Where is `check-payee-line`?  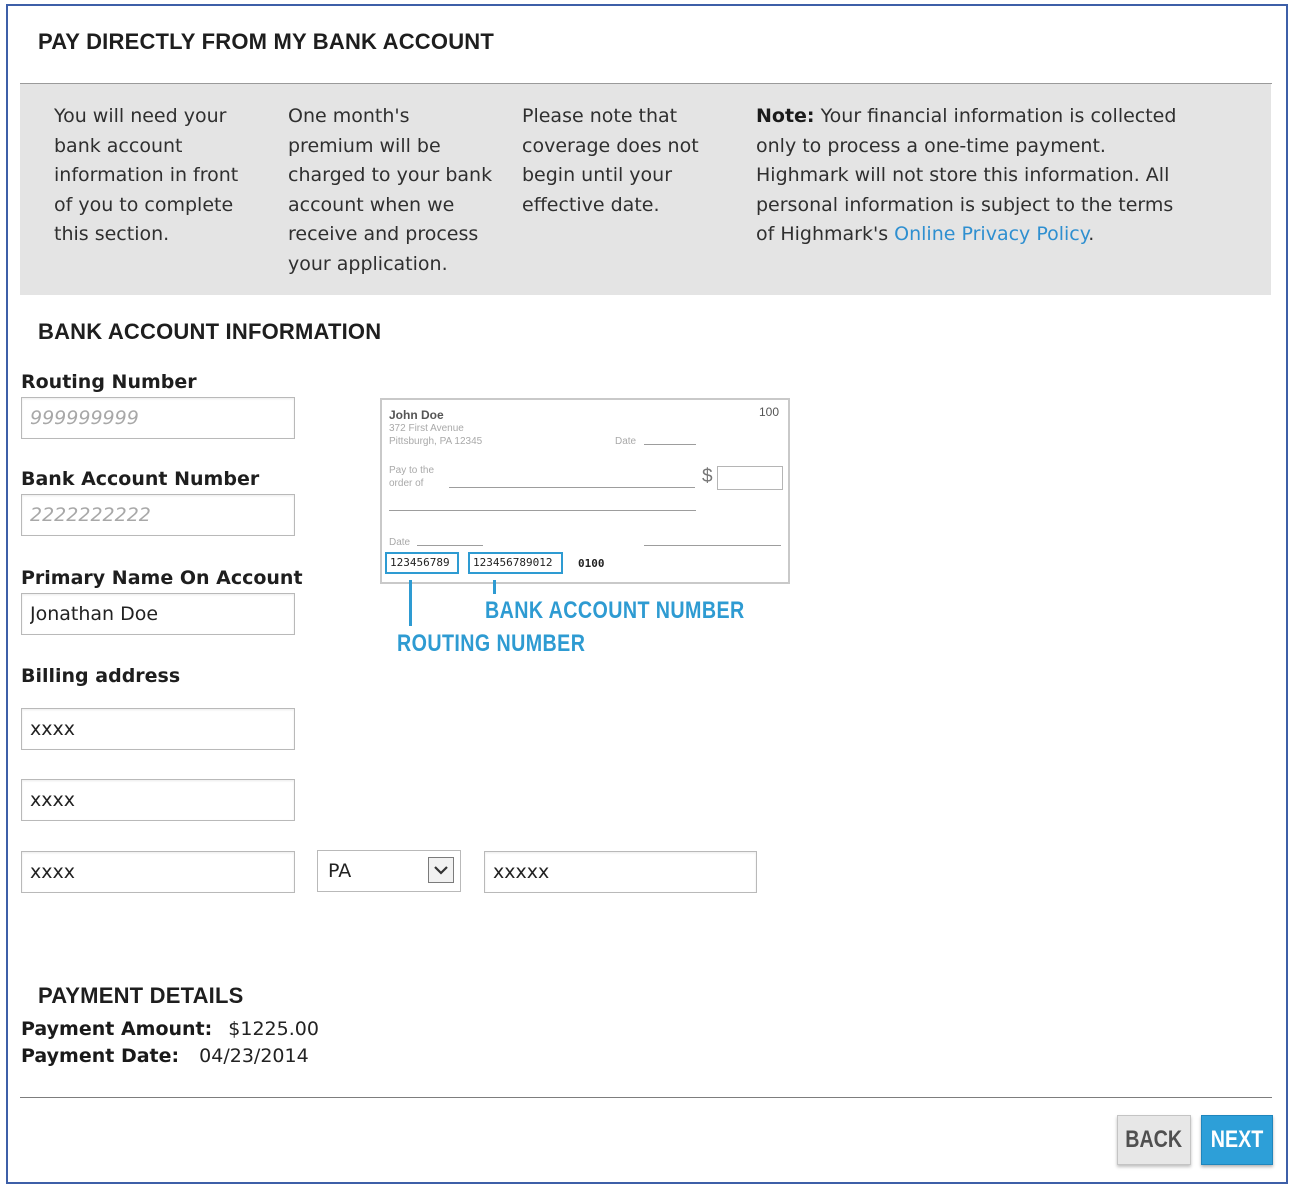
check-payee-line is located at coordinates (572, 487).